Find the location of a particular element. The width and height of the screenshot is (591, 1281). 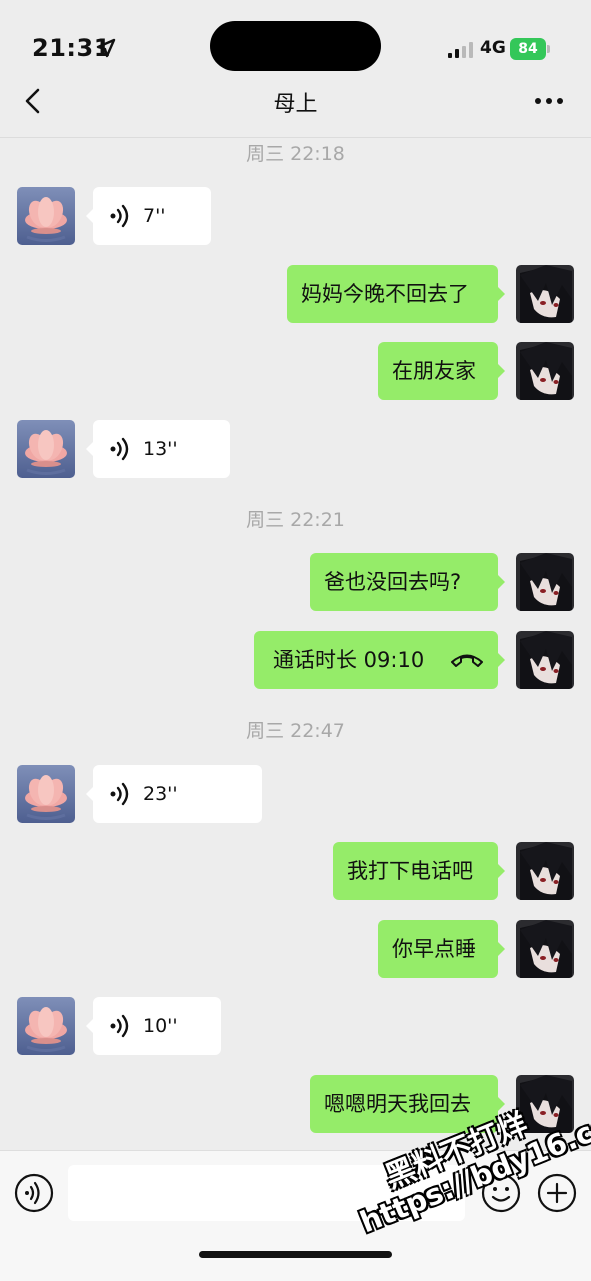

voice-message-bubble: 7'' is located at coordinates (148, 216).